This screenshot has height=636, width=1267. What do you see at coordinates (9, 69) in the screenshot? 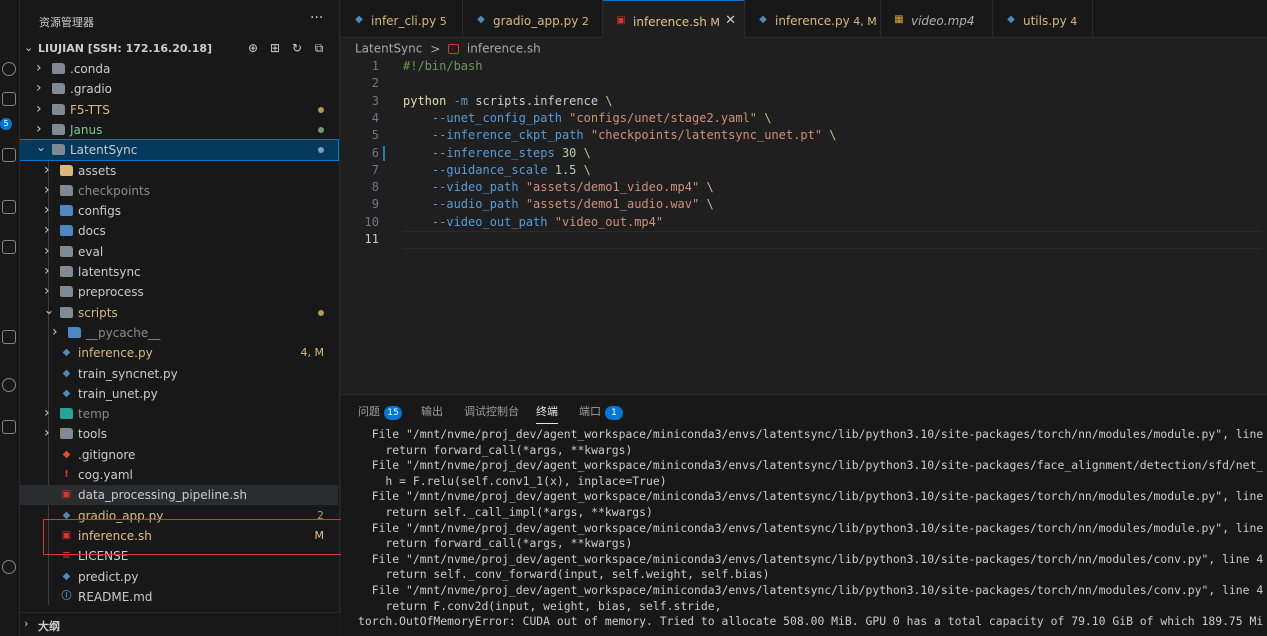
I see `search-icon` at bounding box center [9, 69].